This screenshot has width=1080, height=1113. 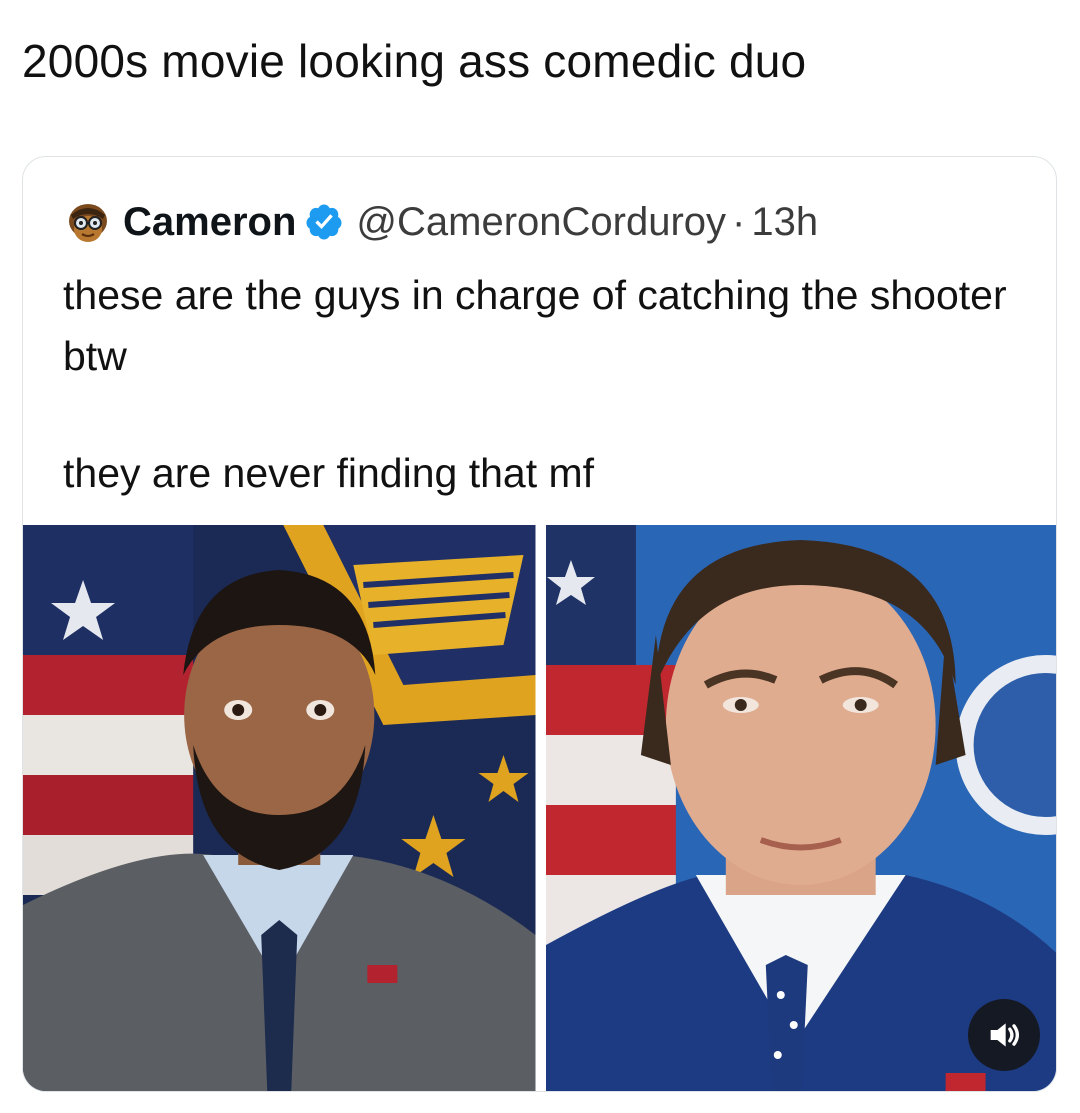 I want to click on tweet-text-line: they are never finding that mf, so click(x=329, y=473).